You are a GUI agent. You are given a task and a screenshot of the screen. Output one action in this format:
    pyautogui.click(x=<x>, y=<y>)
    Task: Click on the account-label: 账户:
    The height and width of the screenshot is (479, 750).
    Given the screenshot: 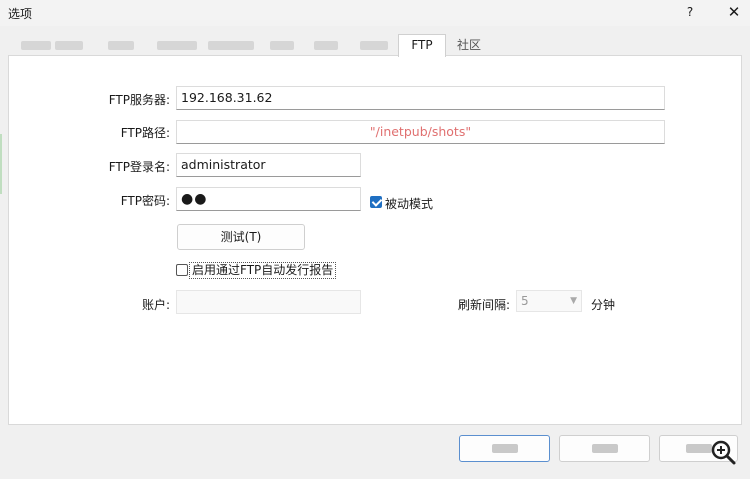 What is the action you would take?
    pyautogui.click(x=155, y=305)
    